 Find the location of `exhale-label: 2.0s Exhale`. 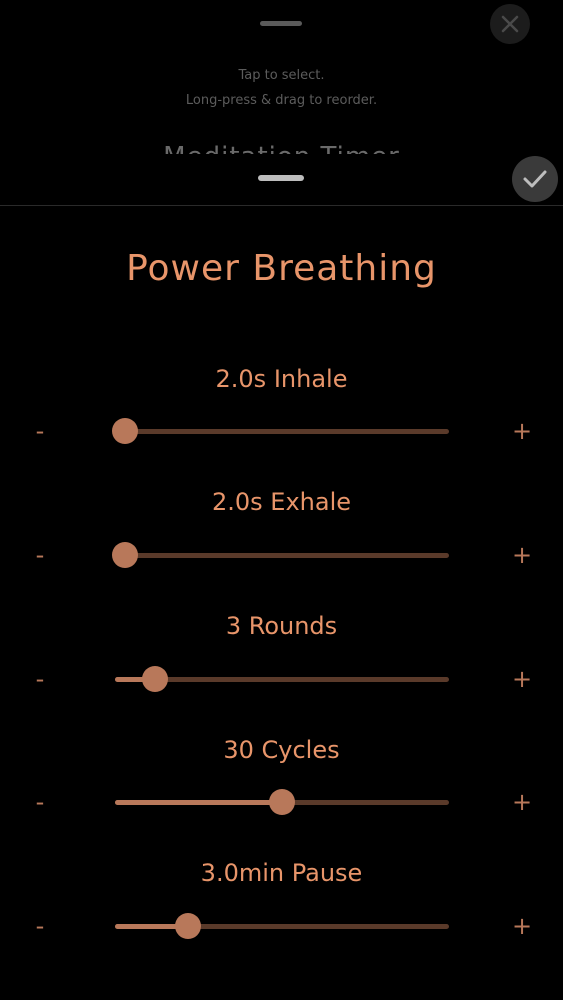

exhale-label: 2.0s Exhale is located at coordinates (281, 502).